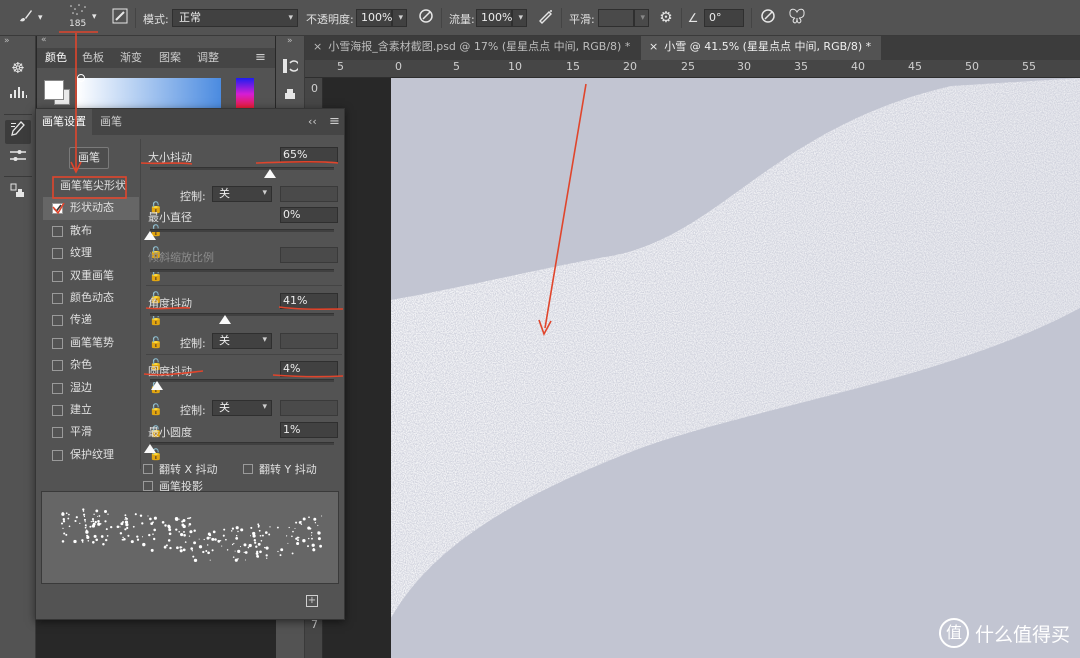 This screenshot has width=1080, height=658. What do you see at coordinates (374, 18) in the screenshot?
I see `opacity-input: 100%` at bounding box center [374, 18].